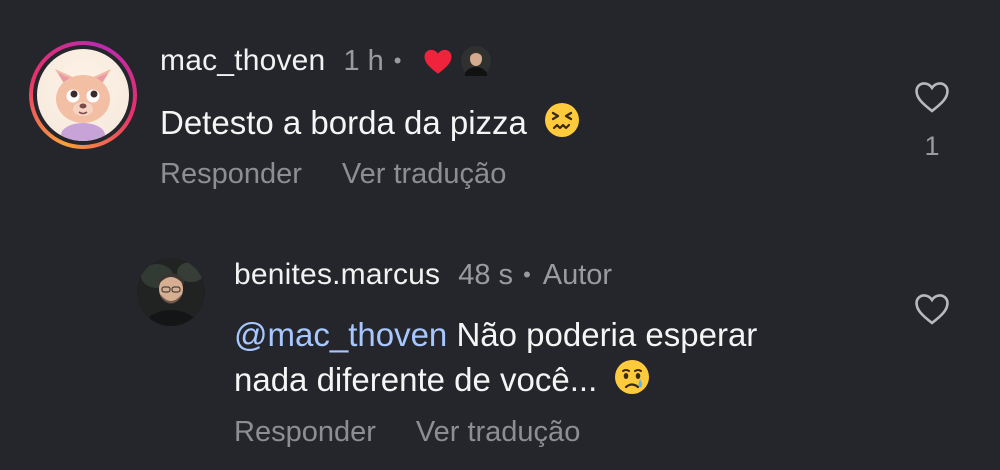 The width and height of the screenshot is (1000, 470). Describe the element at coordinates (632, 382) in the screenshot. I see `crying-face-emoji-icon` at that location.